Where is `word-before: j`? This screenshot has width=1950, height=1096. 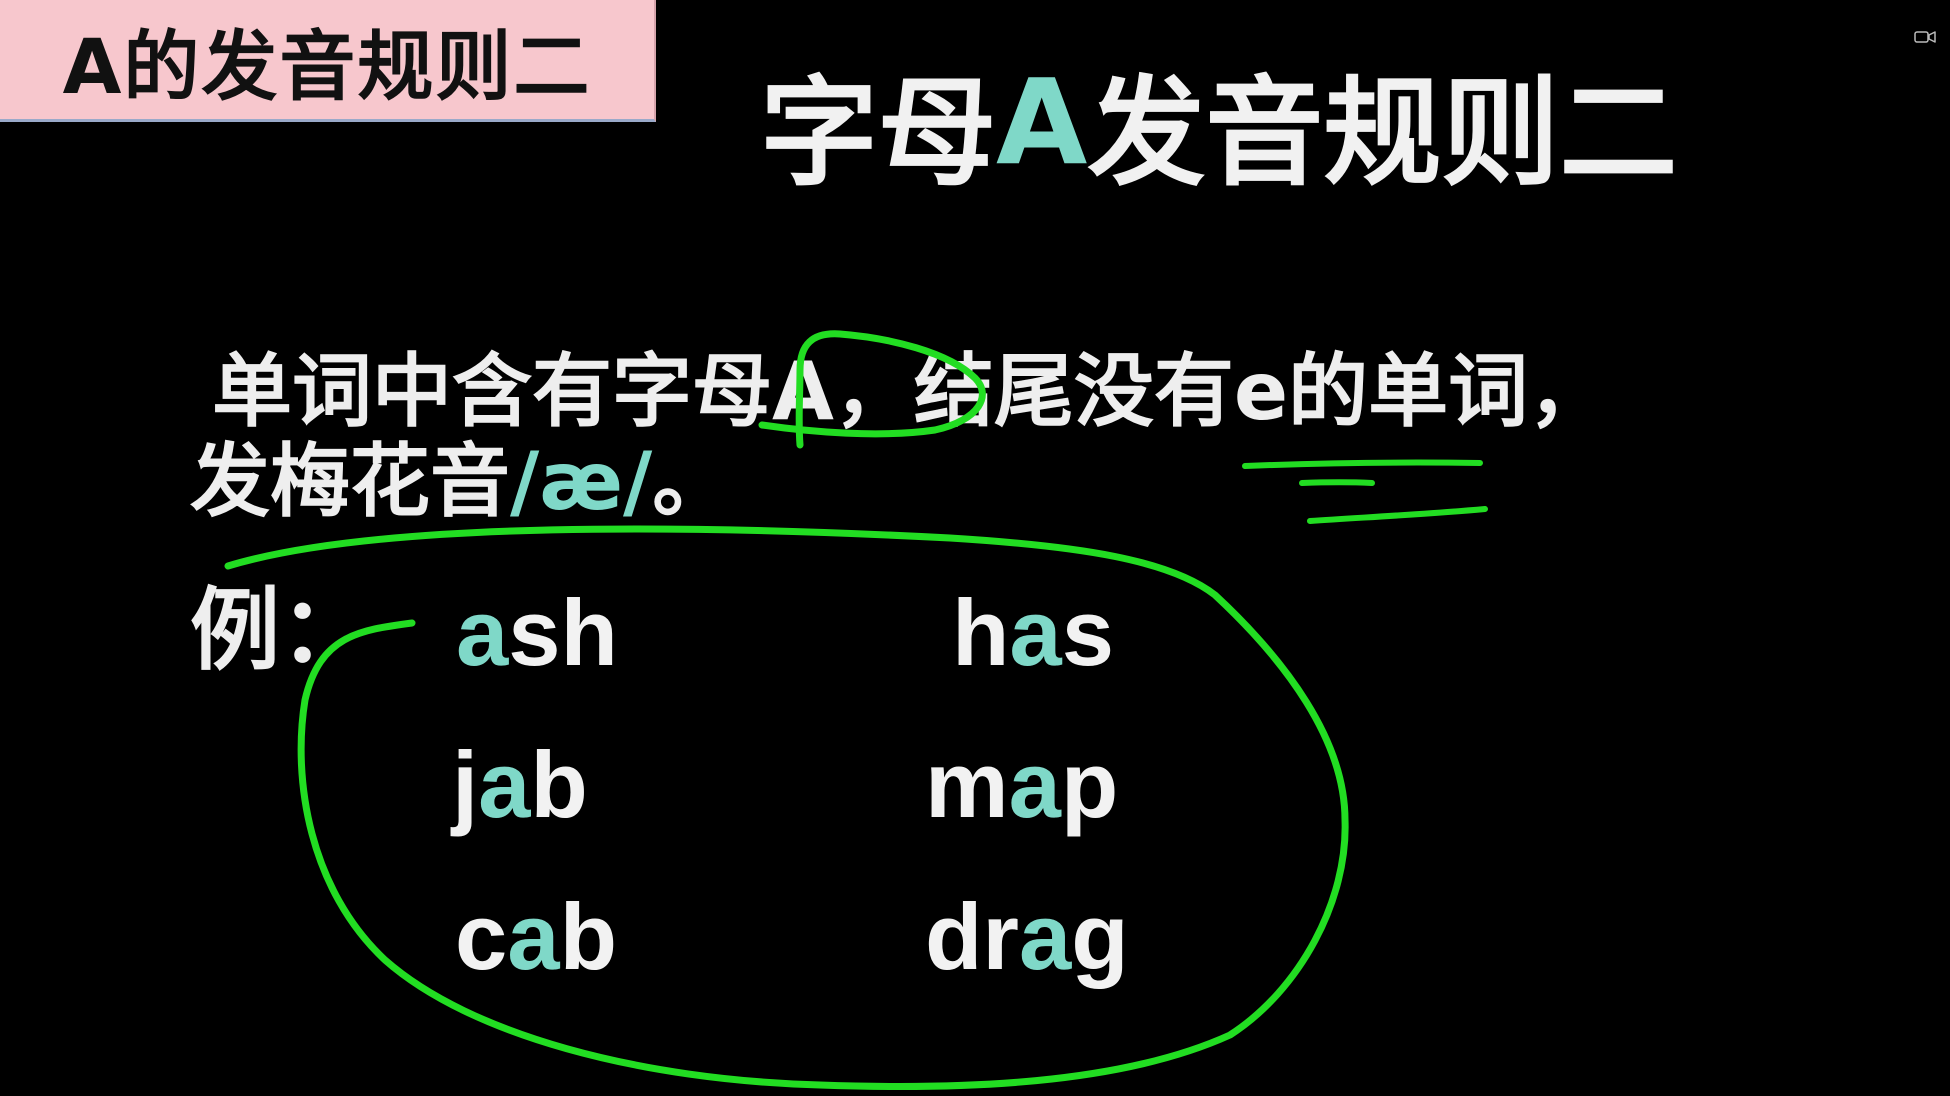
word-before: j is located at coordinates (465, 784).